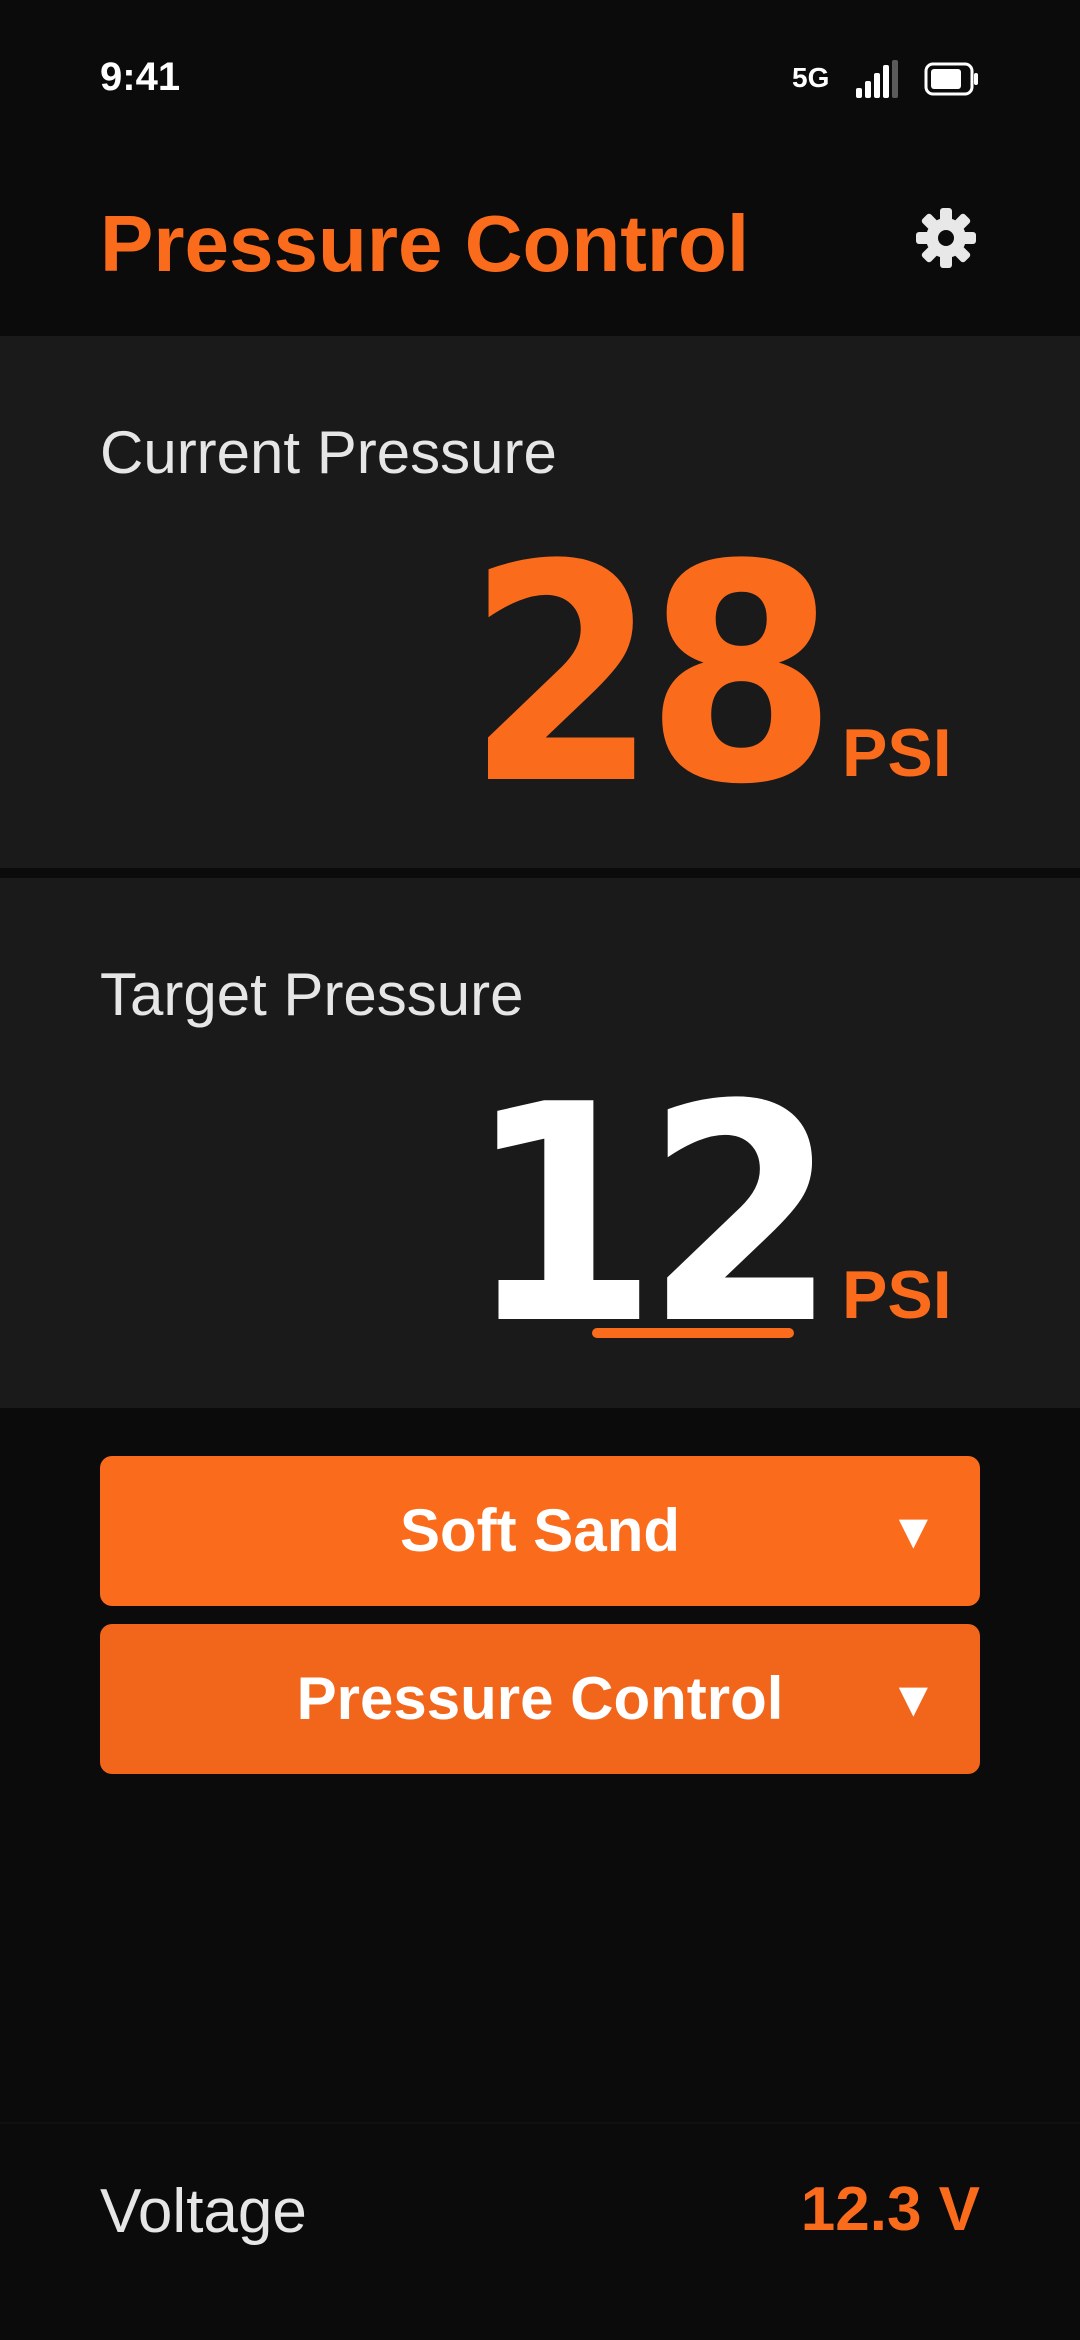 This screenshot has width=1080, height=2340. What do you see at coordinates (693, 1333) in the screenshot?
I see `target-pressure-edit-underline` at bounding box center [693, 1333].